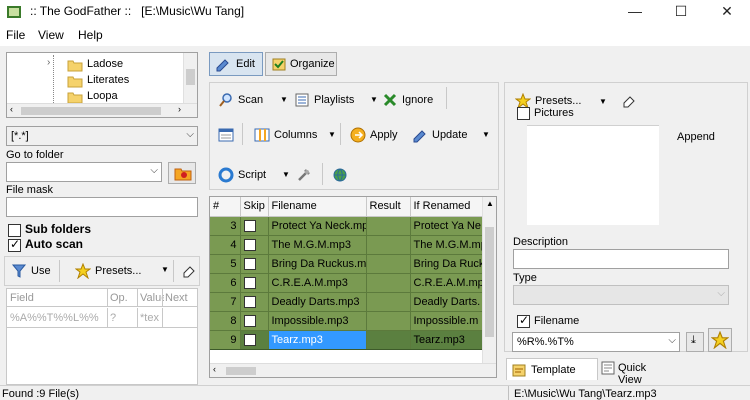 The width and height of the screenshot is (750, 400). I want to click on table-row: 3 Protect Ya Neck.mp Protect Ya Ne, so click(346, 226).